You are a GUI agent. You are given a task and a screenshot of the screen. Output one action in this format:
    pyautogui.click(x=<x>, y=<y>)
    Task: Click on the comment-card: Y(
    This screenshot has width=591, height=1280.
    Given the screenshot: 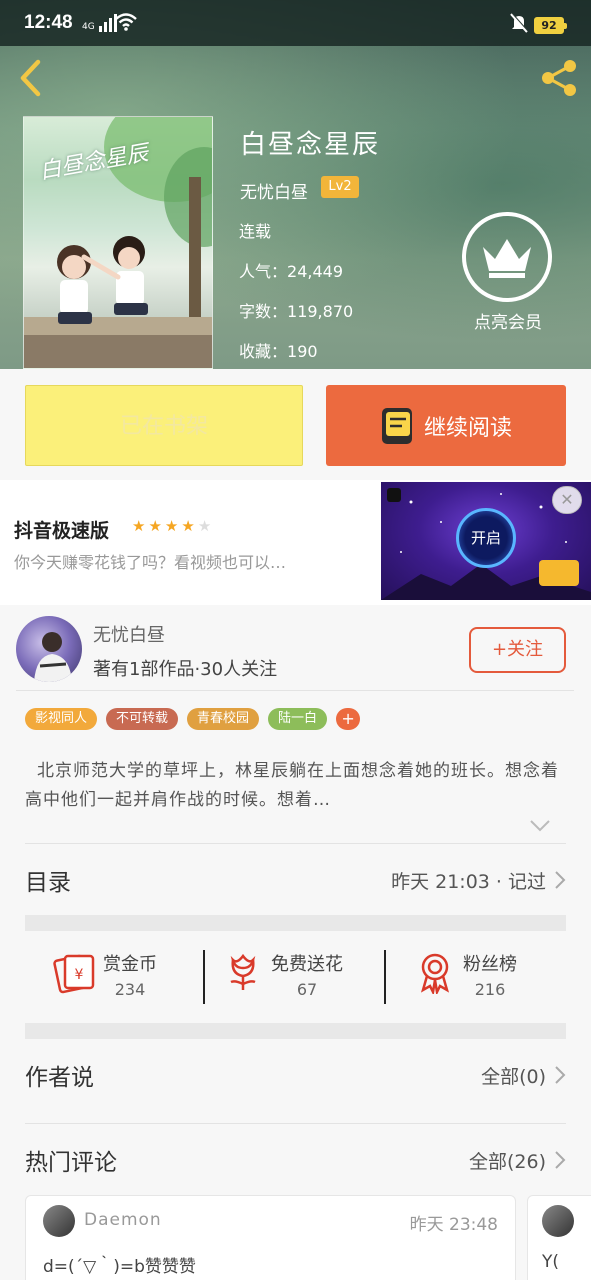 What is the action you would take?
    pyautogui.click(x=559, y=1237)
    